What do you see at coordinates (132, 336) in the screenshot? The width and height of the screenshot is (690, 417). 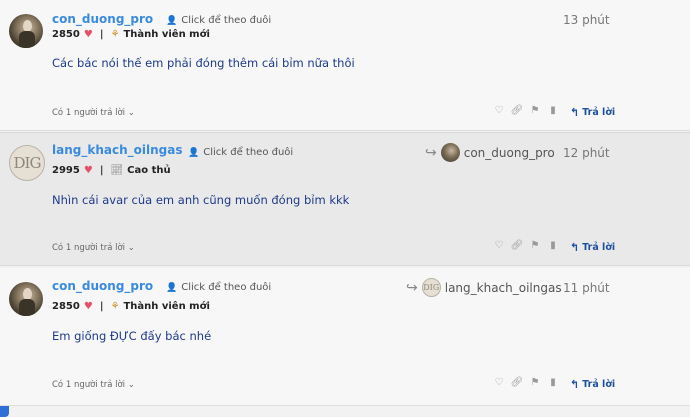 I see `post-content: Em giống ĐỰC đấy bác nhé` at bounding box center [132, 336].